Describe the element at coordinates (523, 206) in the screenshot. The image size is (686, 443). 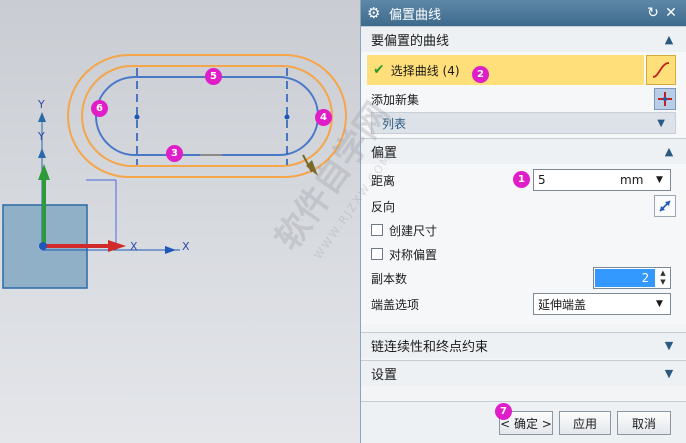
I see `reverse-row: 反向` at that location.